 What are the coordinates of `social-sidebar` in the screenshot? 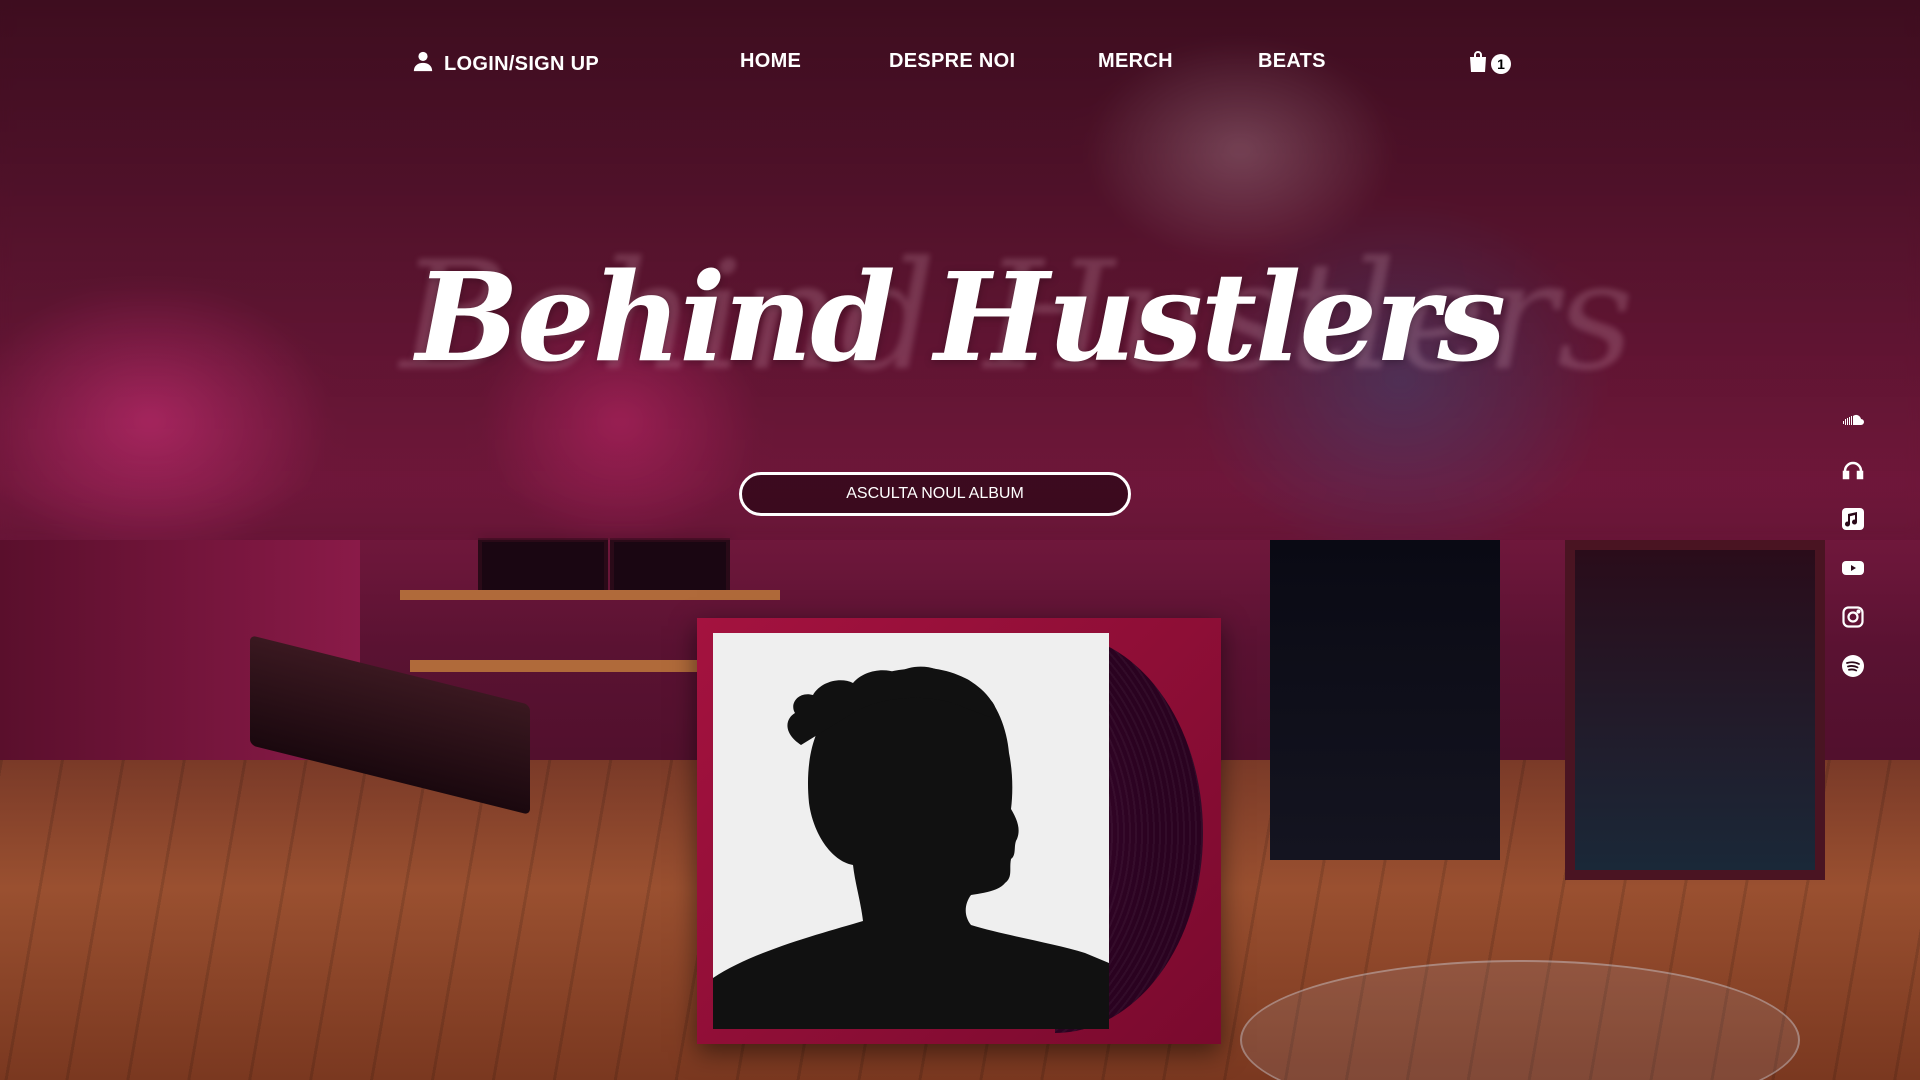 It's located at (1853, 555).